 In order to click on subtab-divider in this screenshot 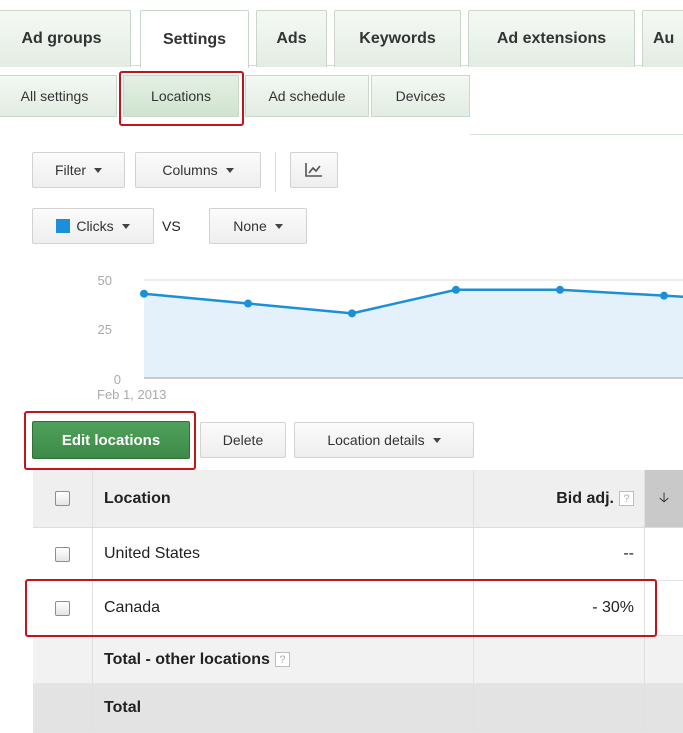, I will do `click(576, 134)`.